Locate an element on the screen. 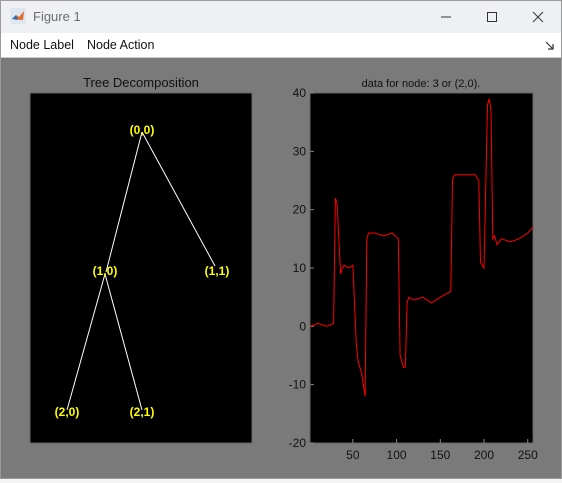 This screenshot has width=562, height=483. minimize-button is located at coordinates (446, 17).